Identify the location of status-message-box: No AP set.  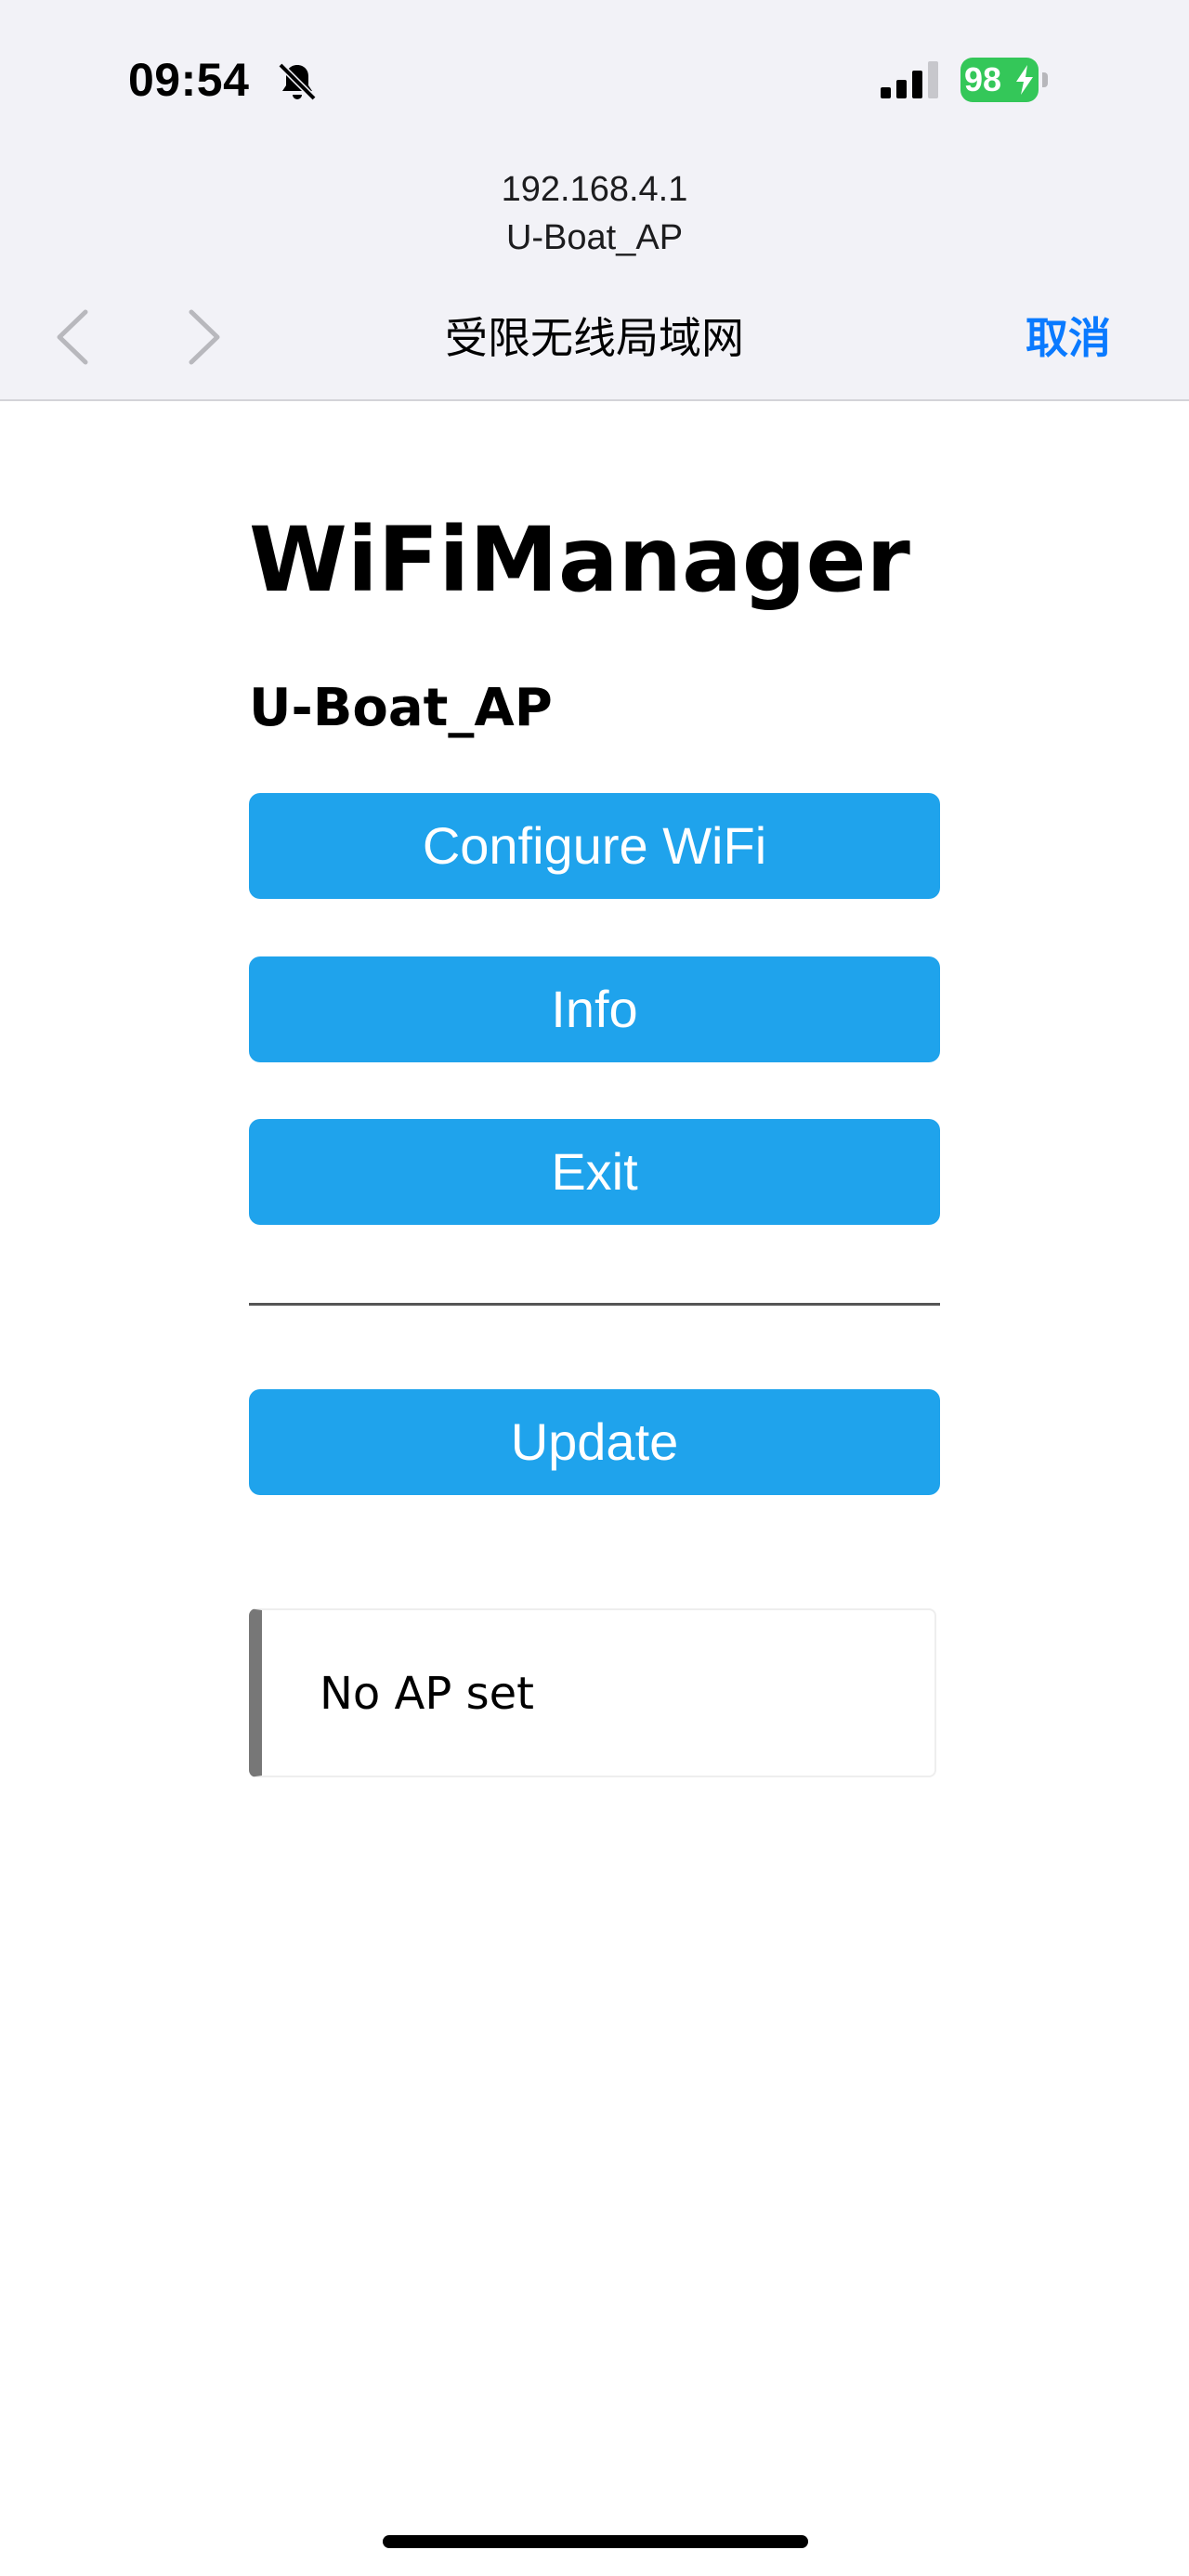
(593, 1692).